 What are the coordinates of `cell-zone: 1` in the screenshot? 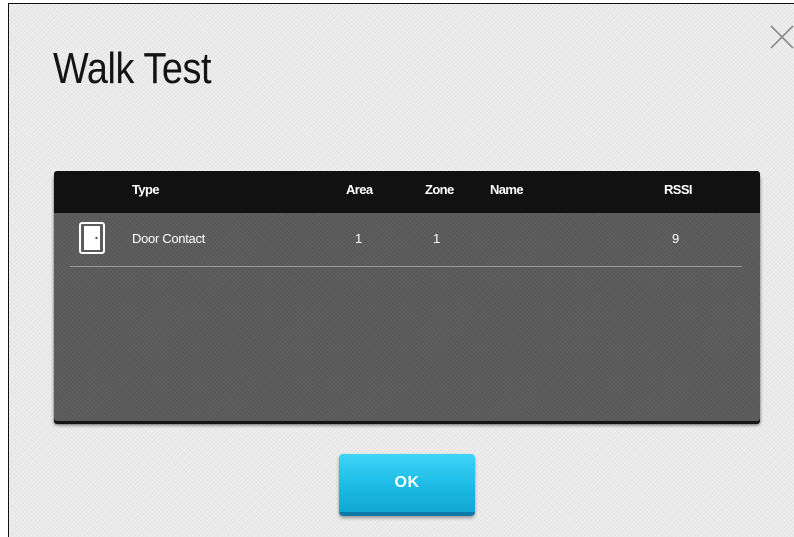 It's located at (436, 238).